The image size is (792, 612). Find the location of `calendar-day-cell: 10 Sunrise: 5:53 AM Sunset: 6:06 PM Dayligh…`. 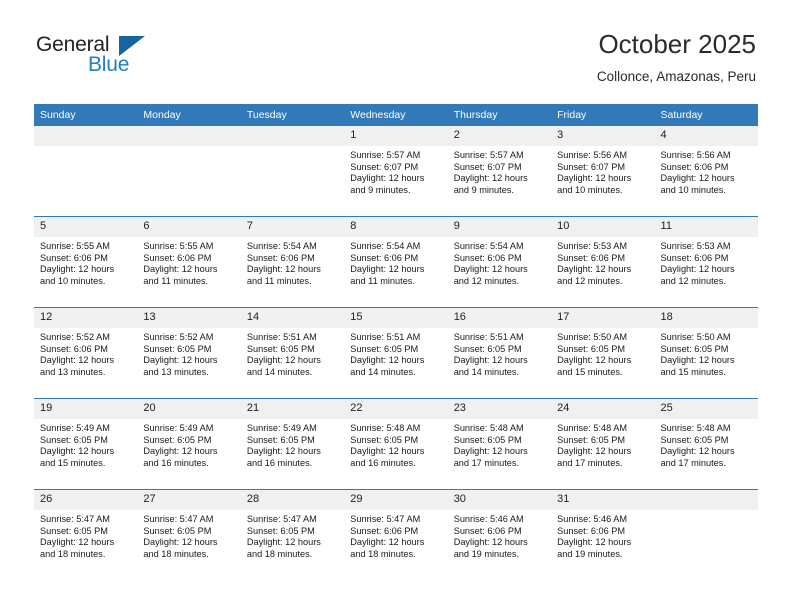

calendar-day-cell: 10 Sunrise: 5:53 AM Sunset: 6:06 PM Dayligh… is located at coordinates (603, 262).